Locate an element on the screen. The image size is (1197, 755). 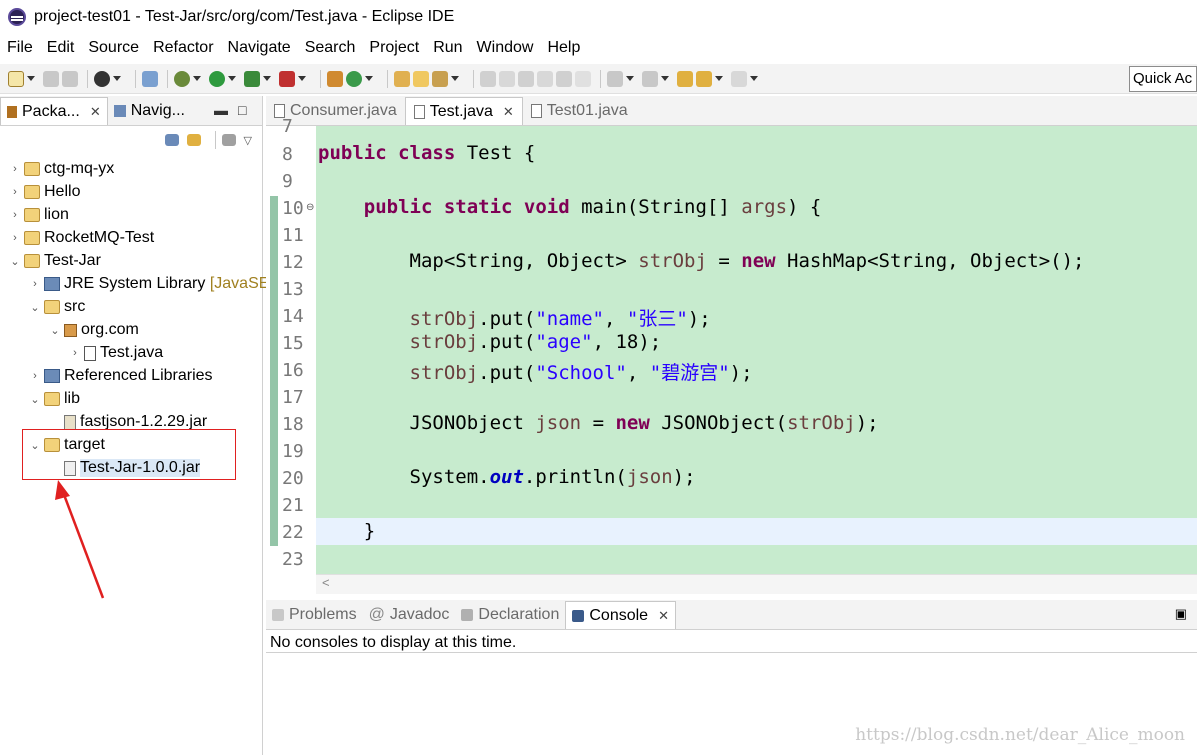
new-java-package-icon is located at coordinates (335, 78).